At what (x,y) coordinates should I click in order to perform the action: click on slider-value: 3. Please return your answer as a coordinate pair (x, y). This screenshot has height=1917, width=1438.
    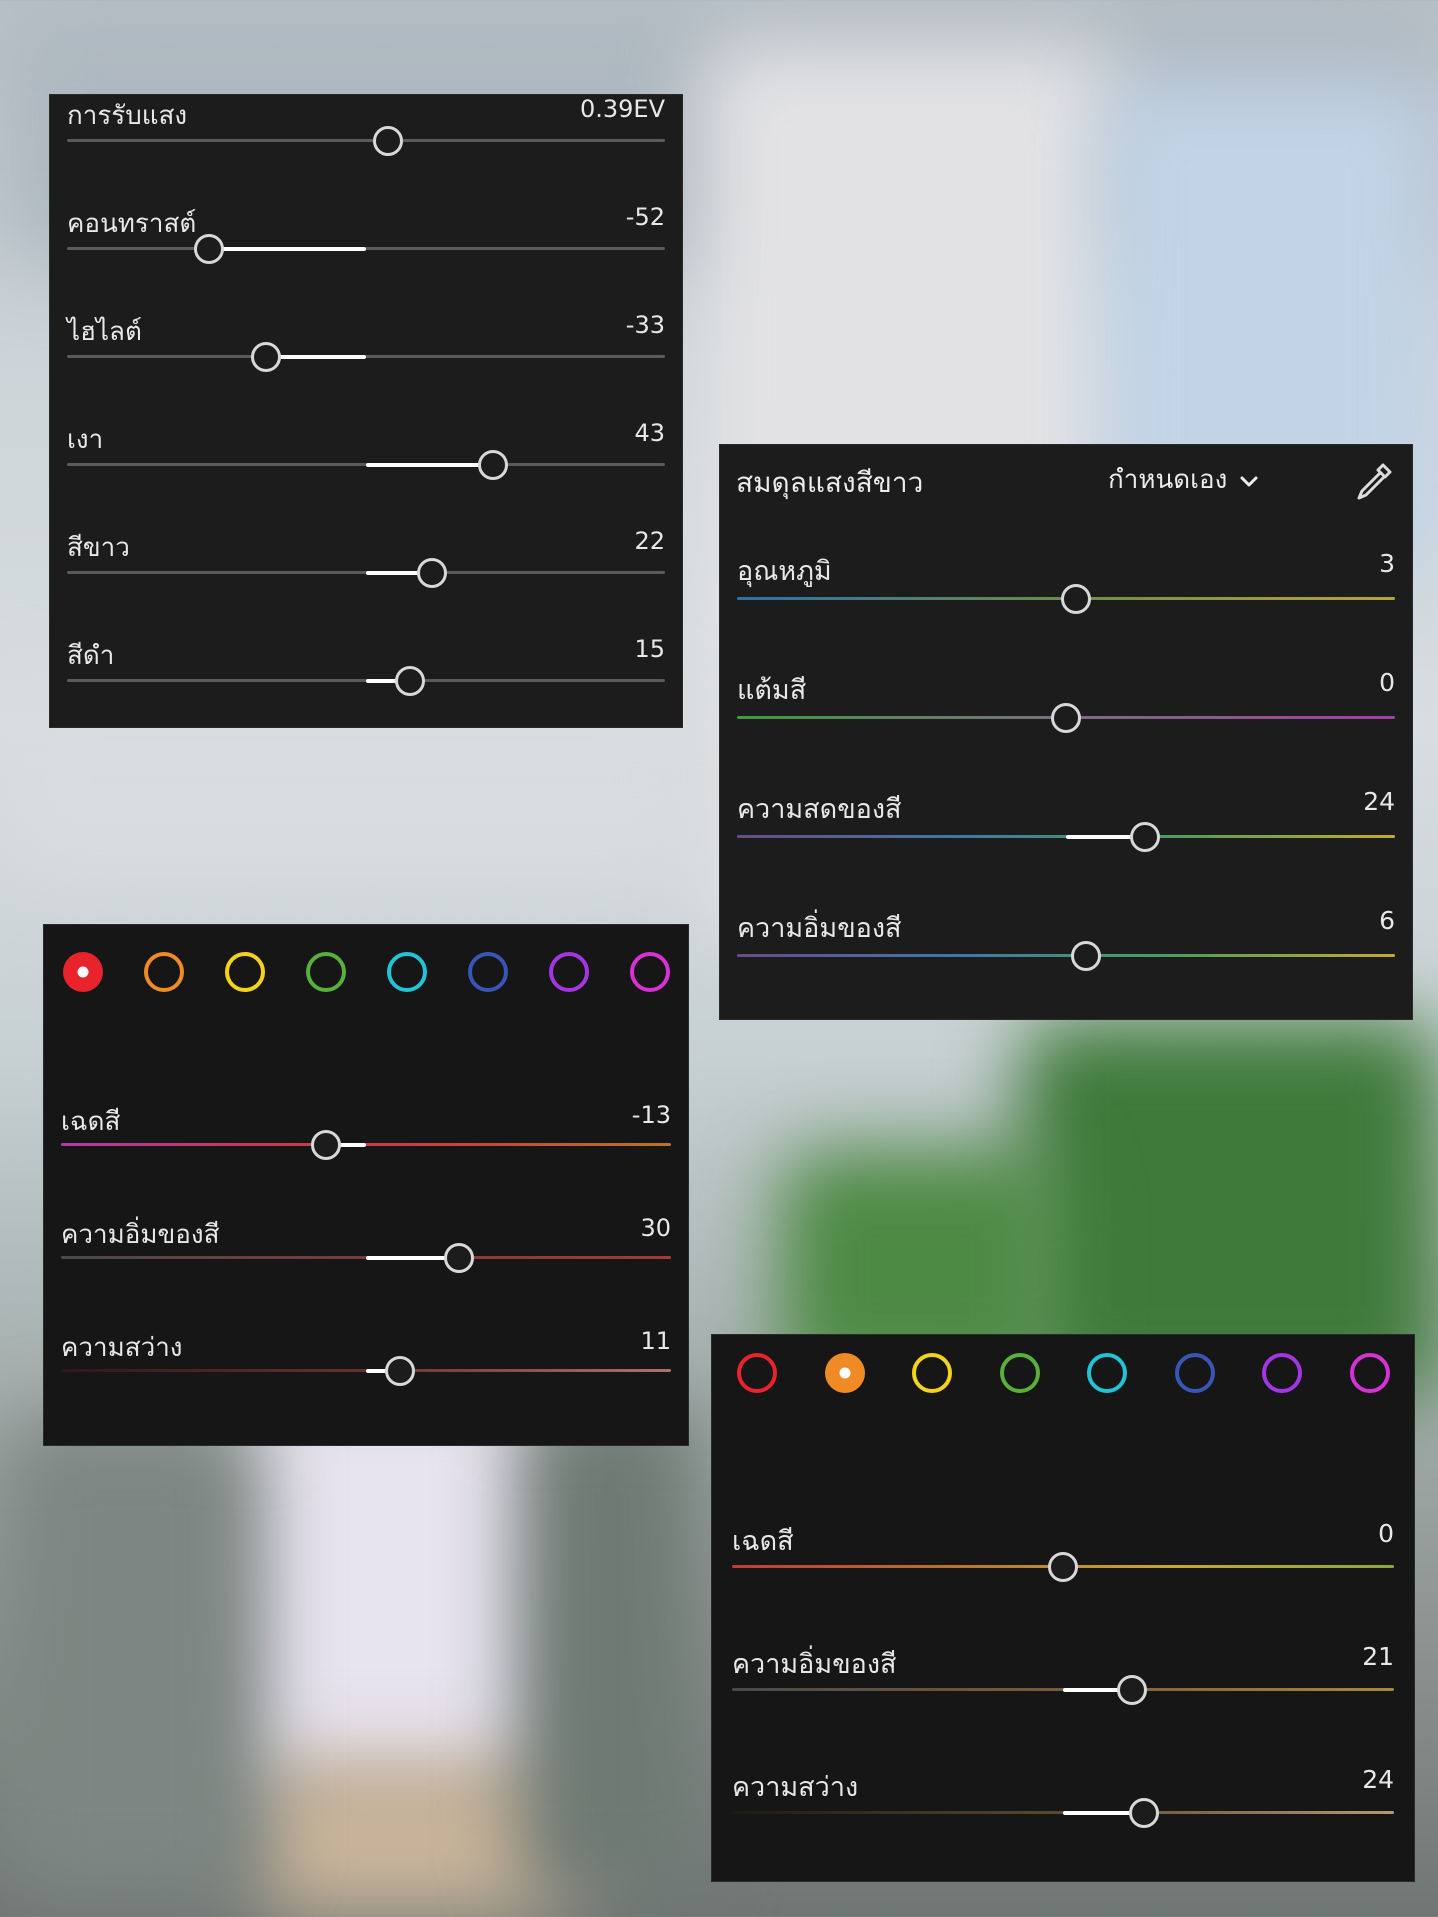
    Looking at the image, I should click on (1387, 563).